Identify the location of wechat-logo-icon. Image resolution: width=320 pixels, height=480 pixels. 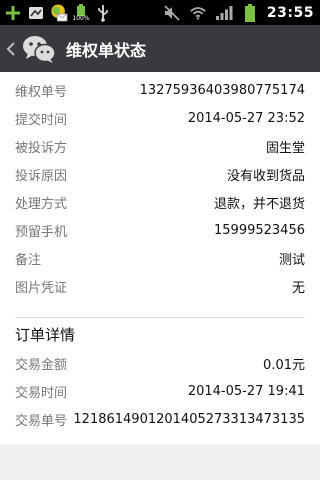
(39, 49).